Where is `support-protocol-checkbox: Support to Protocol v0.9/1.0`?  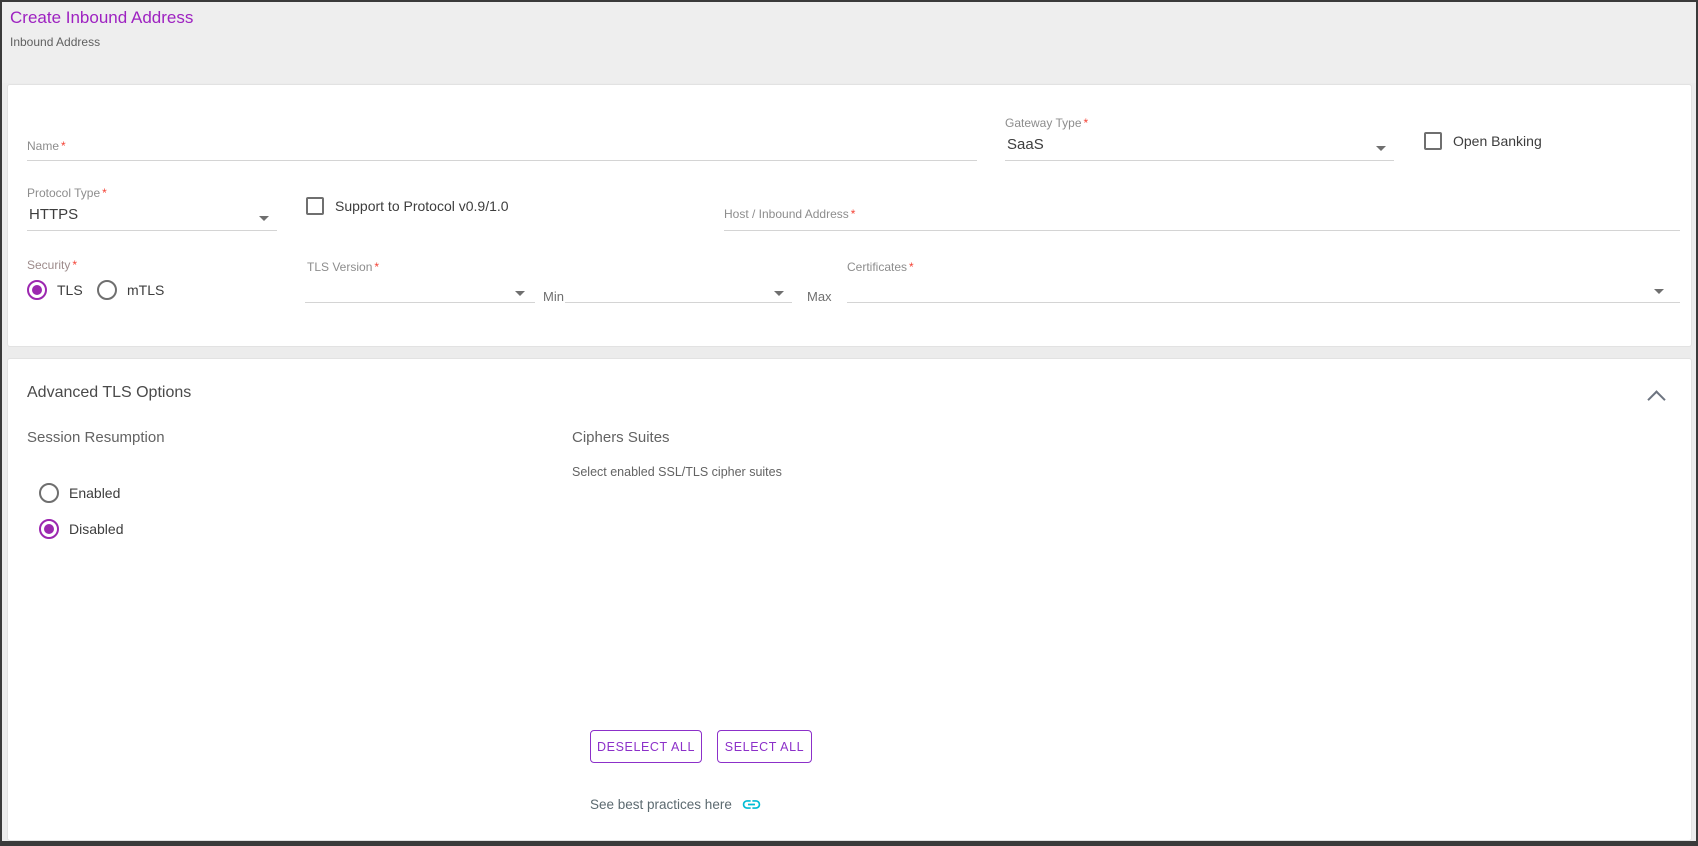 support-protocol-checkbox: Support to Protocol v0.9/1.0 is located at coordinates (407, 206).